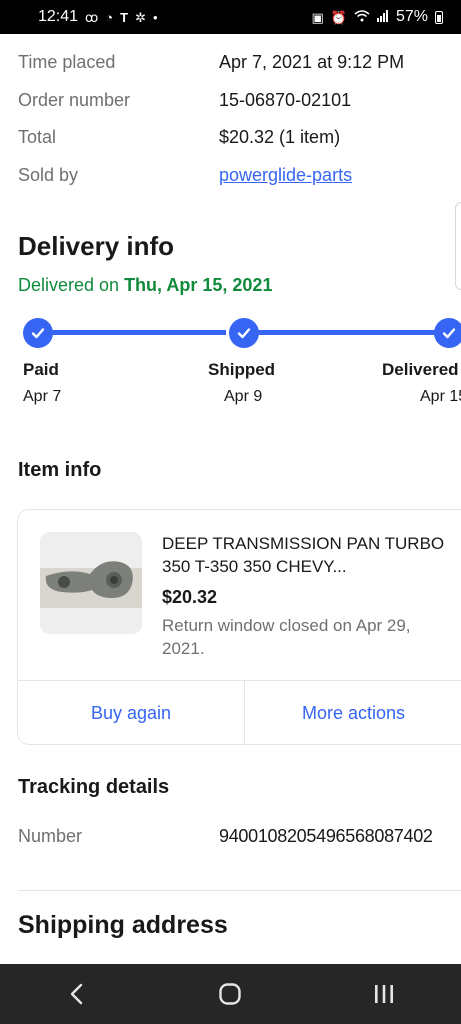 This screenshot has height=1024, width=461. Describe the element at coordinates (317, 17) in the screenshot. I see `screenshot-icon: ▣` at that location.